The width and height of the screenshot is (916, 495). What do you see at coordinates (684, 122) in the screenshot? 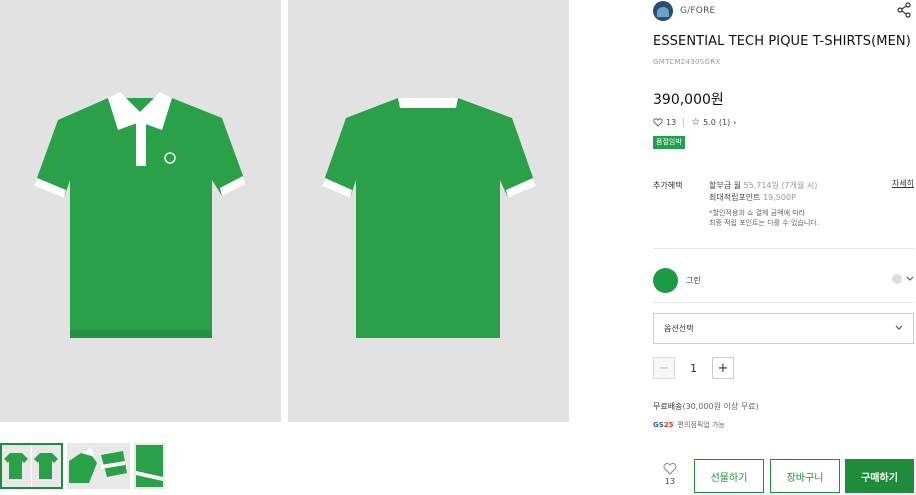
I see `meta-divider` at bounding box center [684, 122].